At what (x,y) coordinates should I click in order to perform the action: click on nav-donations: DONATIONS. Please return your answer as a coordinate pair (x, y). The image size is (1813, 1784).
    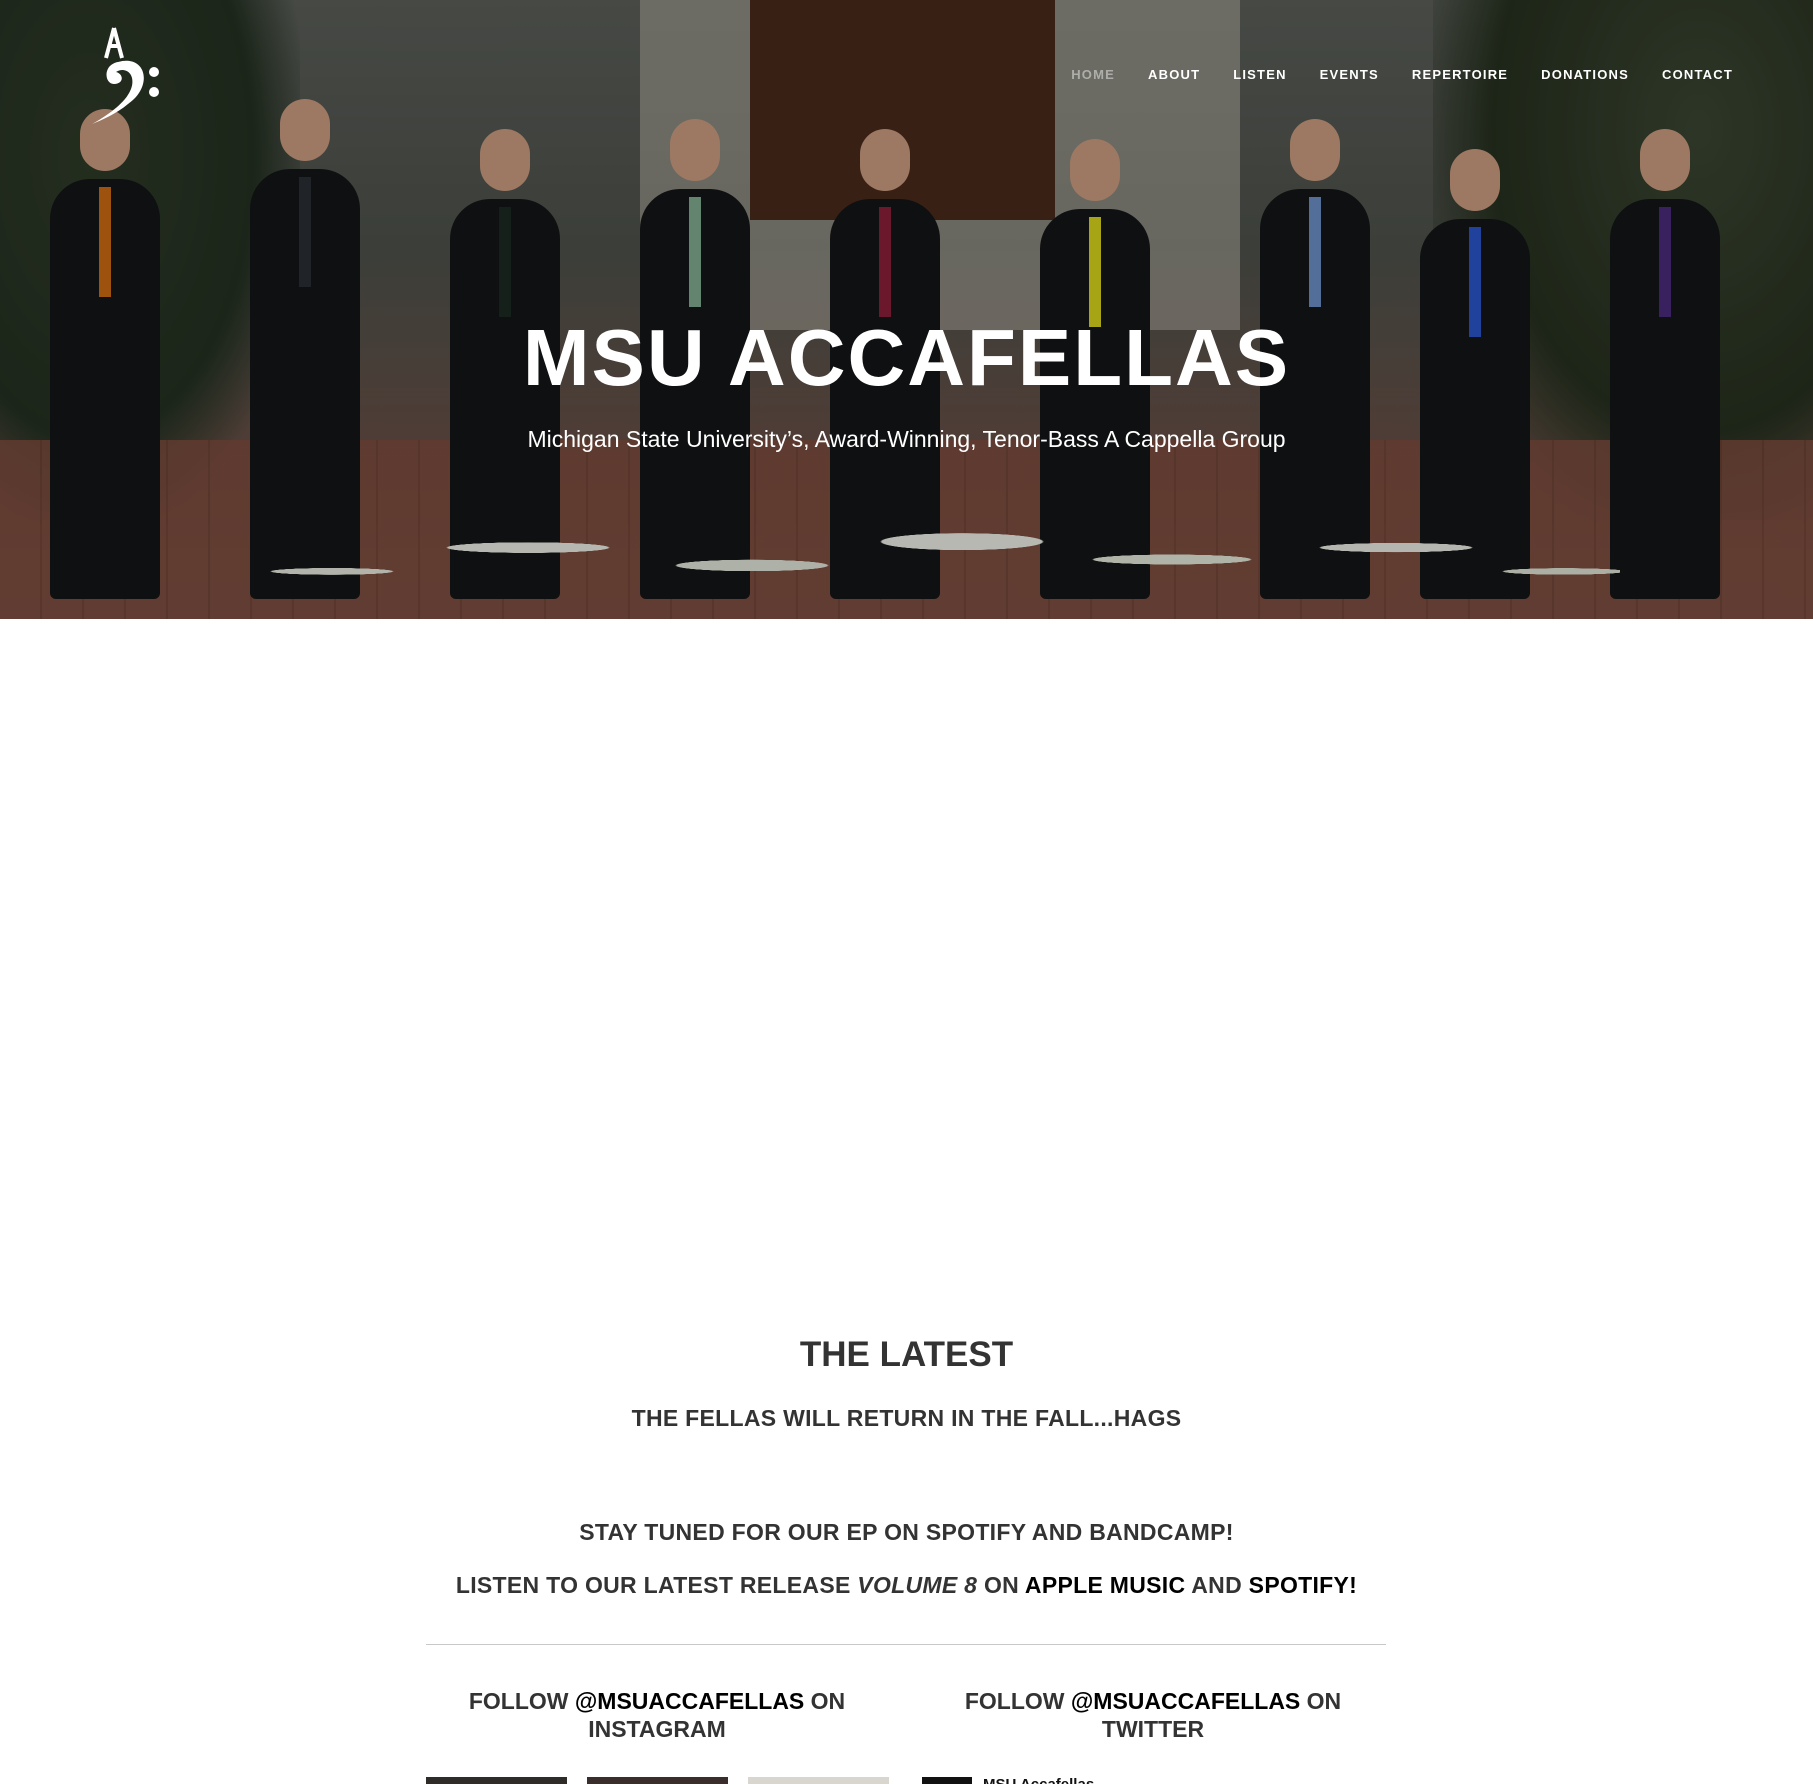
    Looking at the image, I should click on (1585, 74).